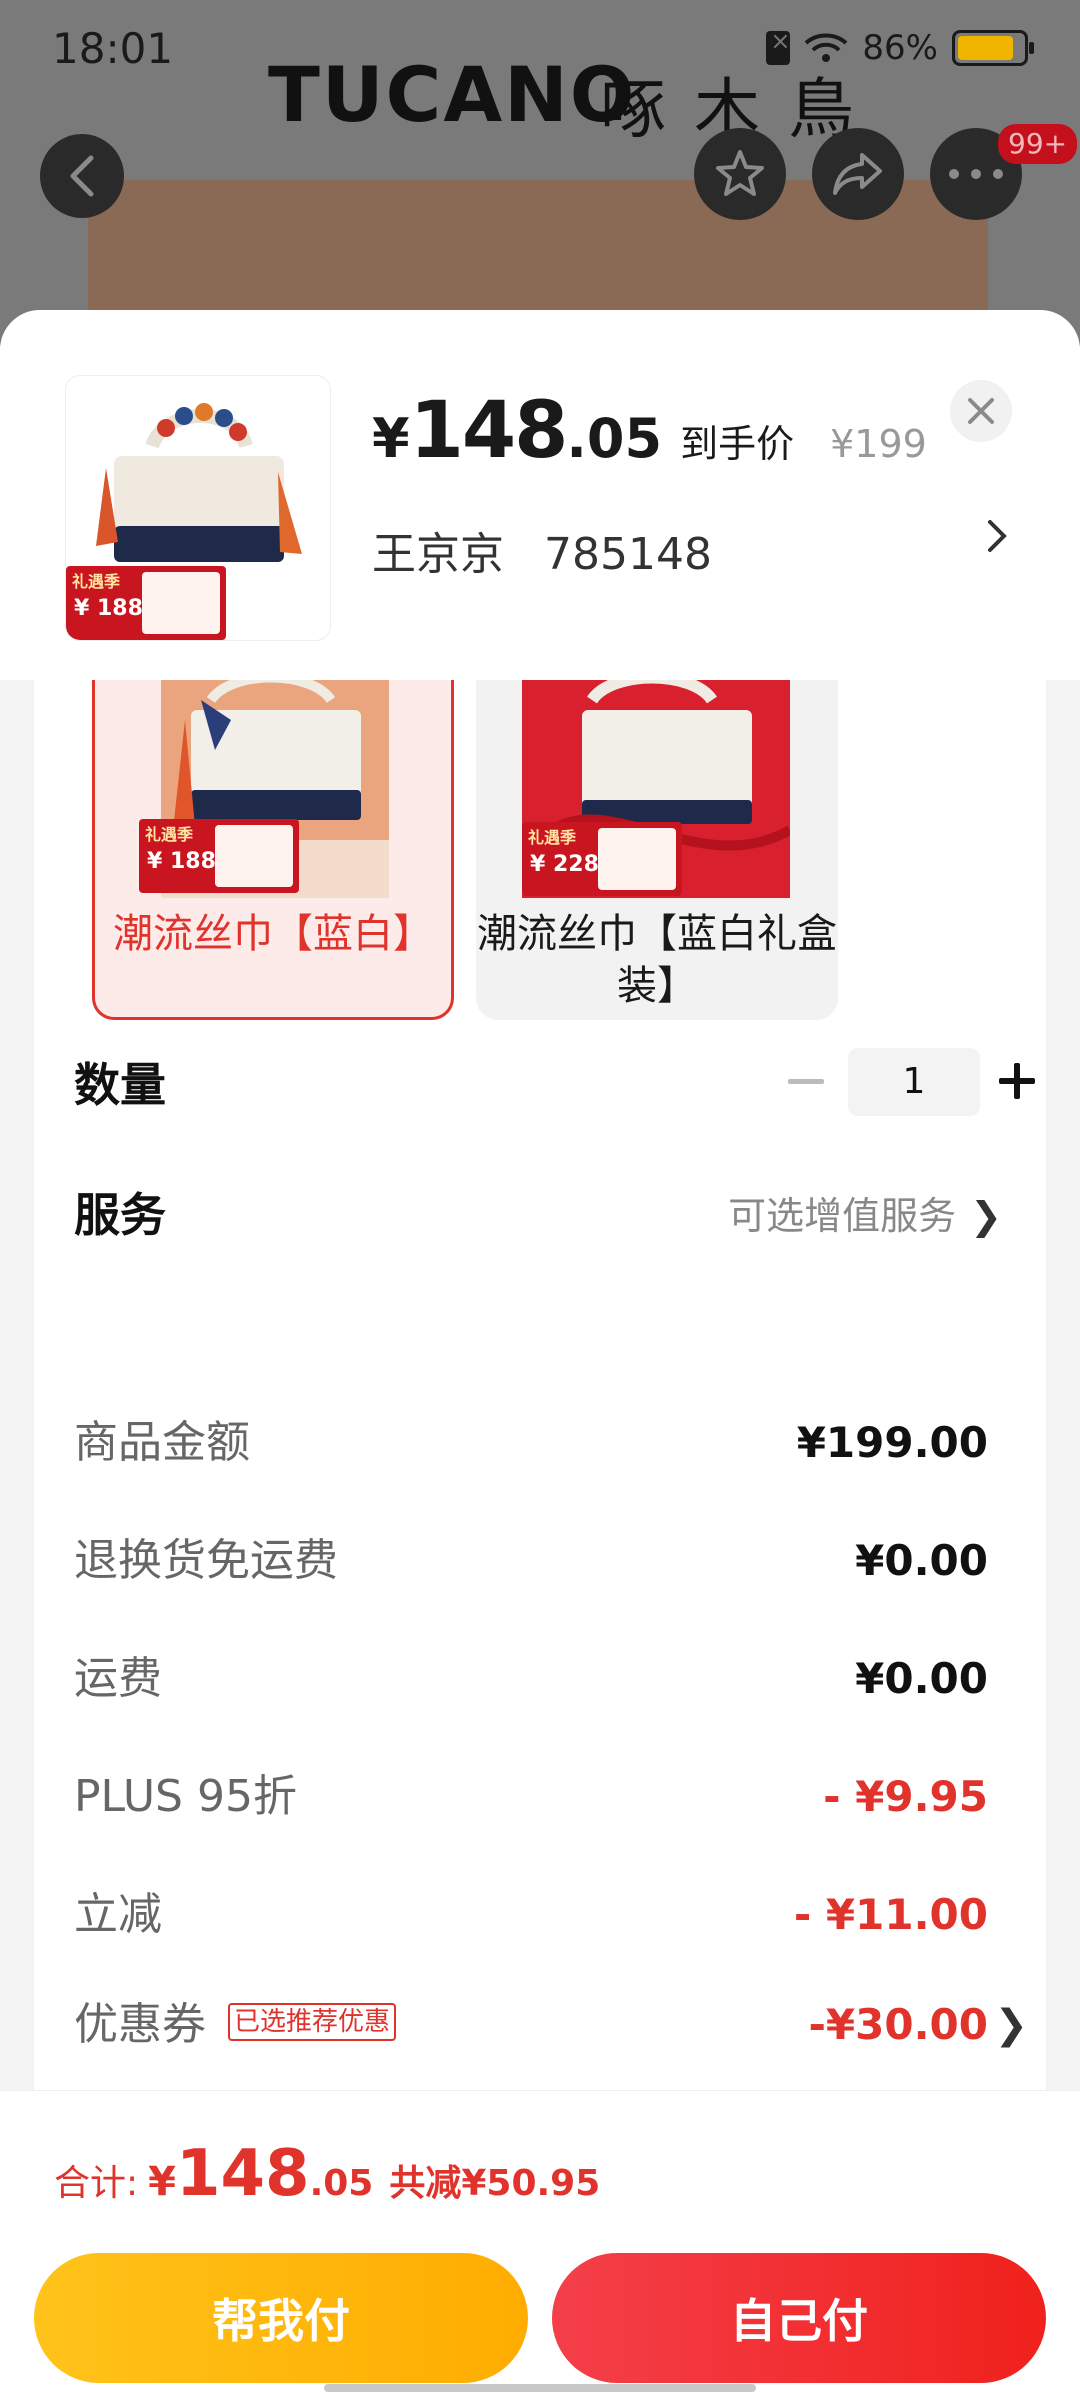  What do you see at coordinates (273, 934) in the screenshot?
I see `variant-label: 潮流丝巾【蓝白】` at bounding box center [273, 934].